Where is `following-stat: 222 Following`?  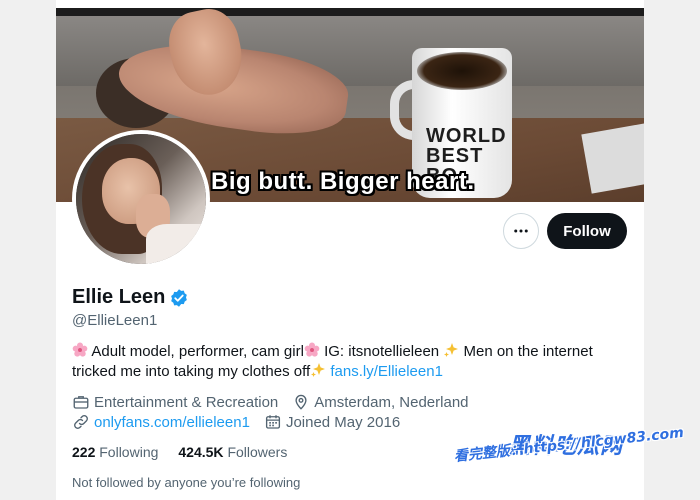
following-stat: 222 Following is located at coordinates (115, 452).